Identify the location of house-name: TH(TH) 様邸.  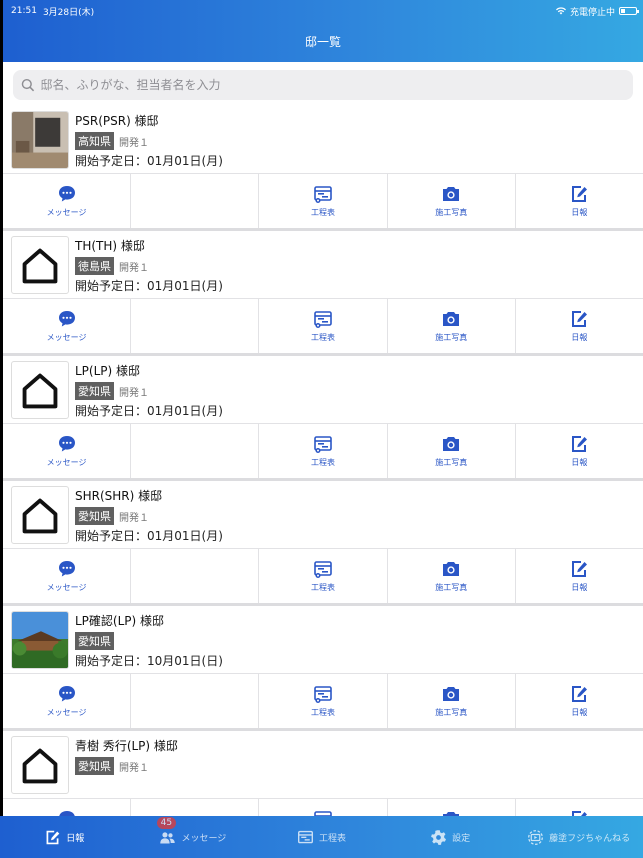
(110, 246).